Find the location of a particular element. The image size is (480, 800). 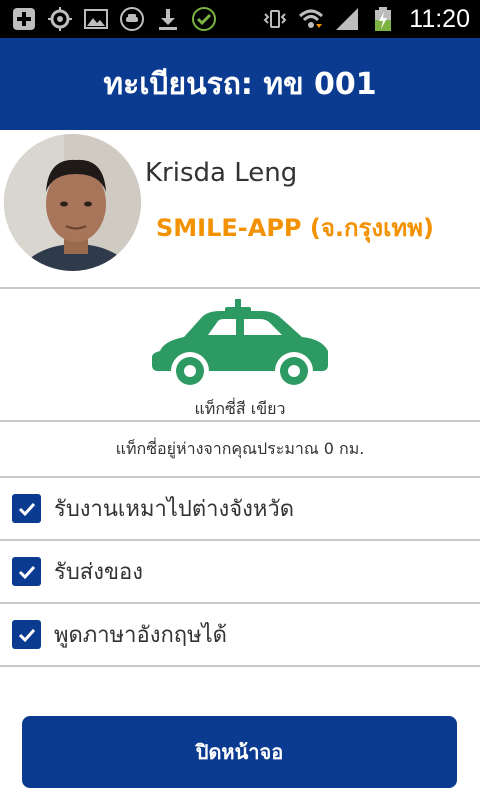

status-time: 11:20 is located at coordinates (439, 18).